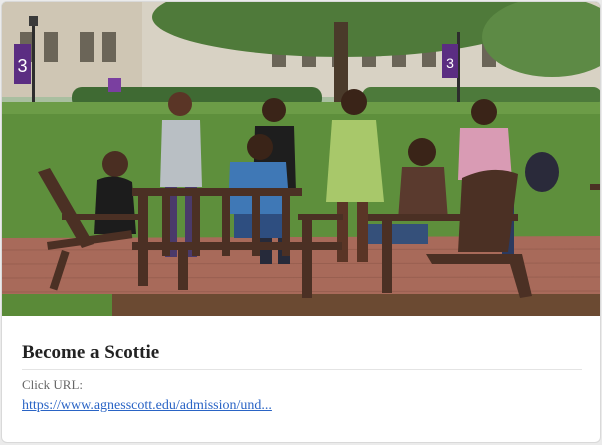 The height and width of the screenshot is (445, 602). I want to click on campus-banner-left: 3, so click(22, 64).